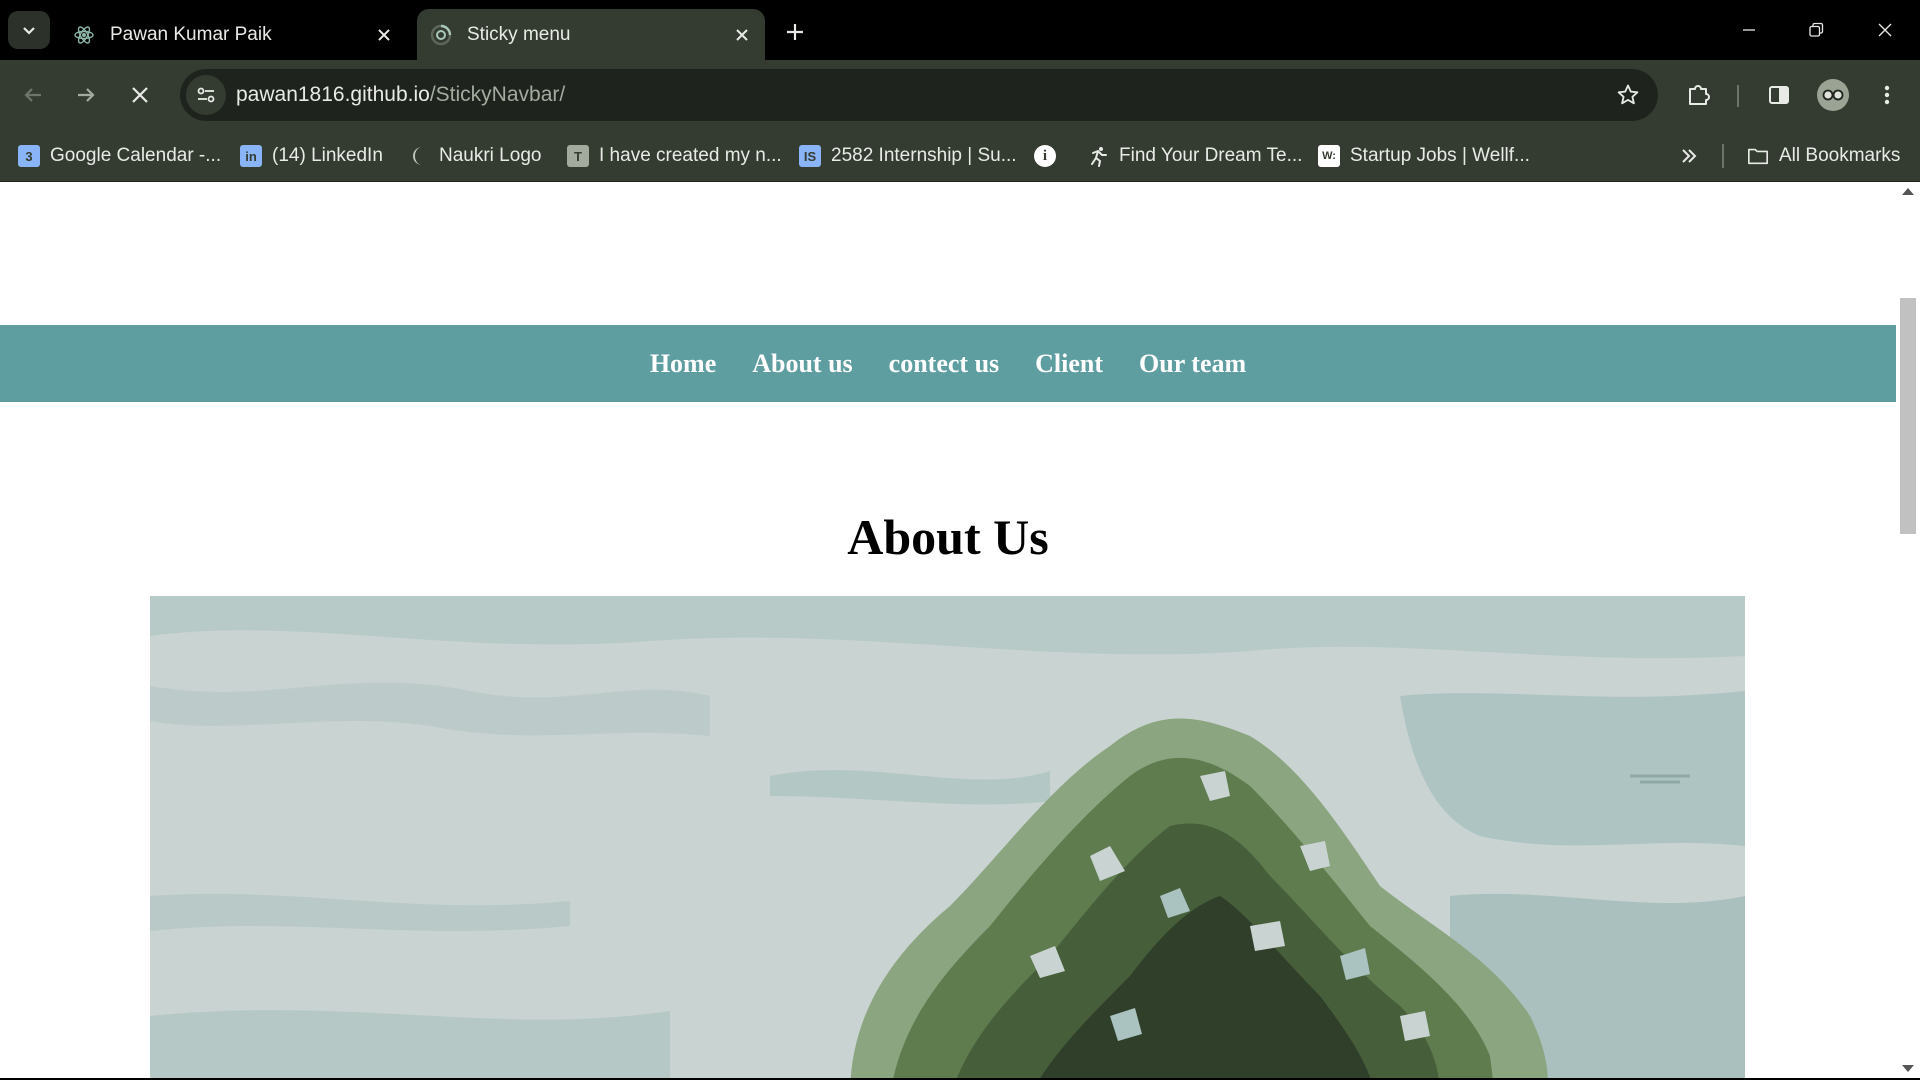 This screenshot has height=1080, width=1920. I want to click on tab-pawan-kumar-paik: Pawan Kumar Paik, so click(234, 34).